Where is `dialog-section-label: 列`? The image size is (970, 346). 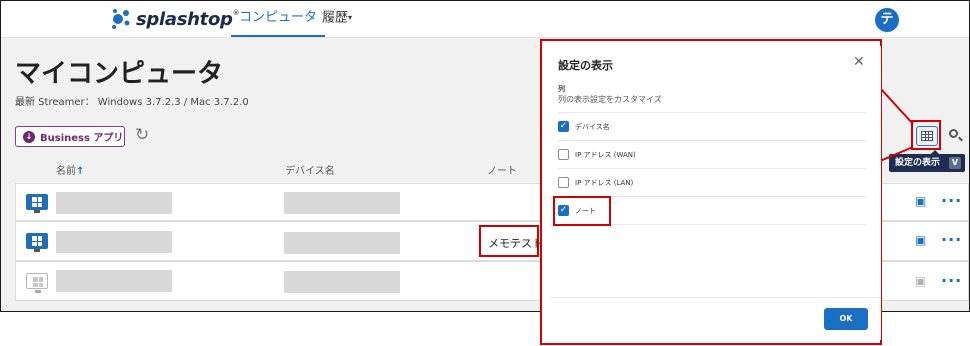
dialog-section-label: 列 is located at coordinates (561, 89).